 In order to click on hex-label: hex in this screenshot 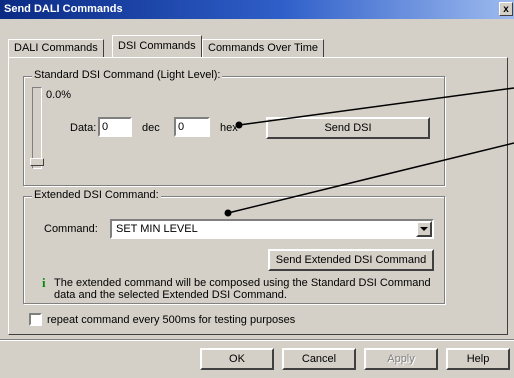, I will do `click(229, 128)`.